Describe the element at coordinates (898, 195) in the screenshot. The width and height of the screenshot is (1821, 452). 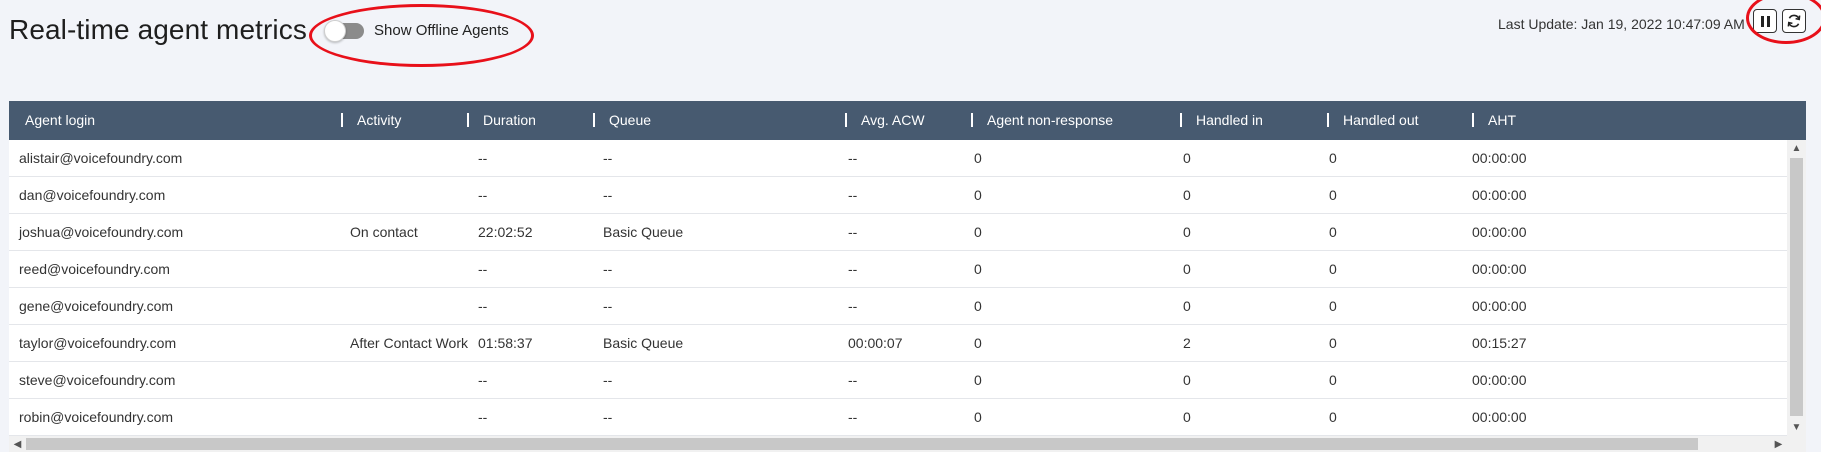
I see `table-row: dan@voicefoundry.com -- -- -- 0 0 0 00:00:00` at that location.